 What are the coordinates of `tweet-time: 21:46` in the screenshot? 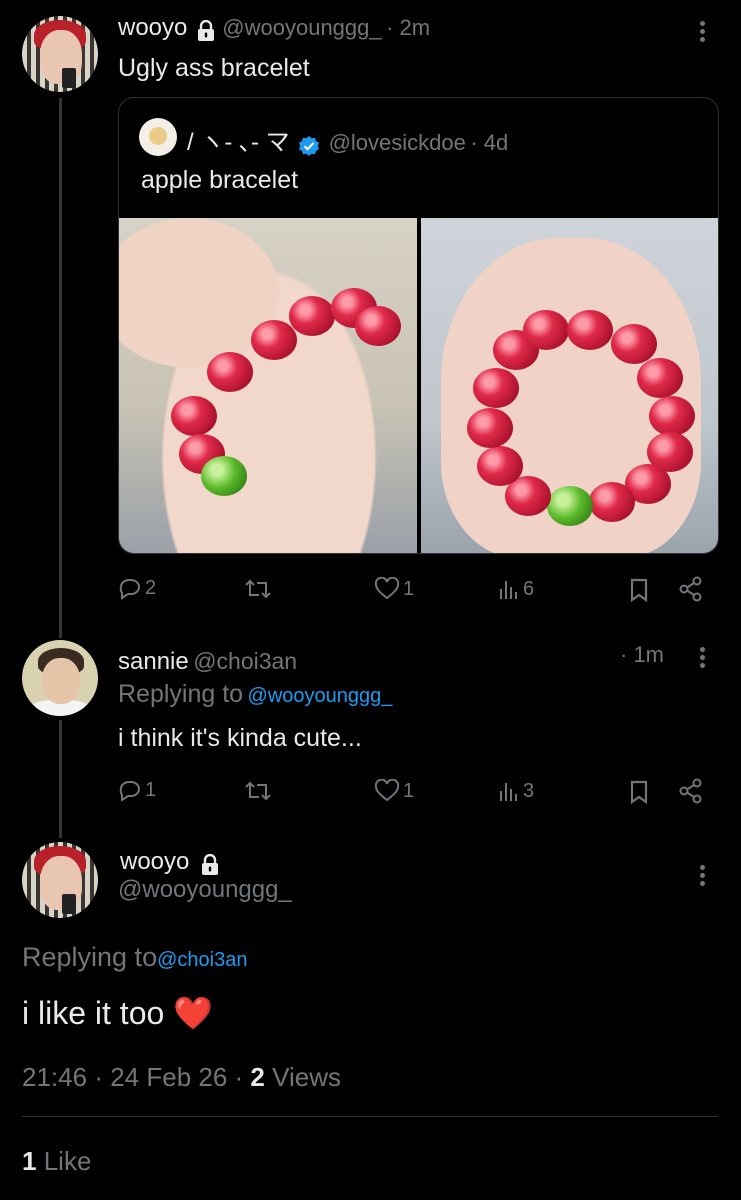 It's located at (55, 1077).